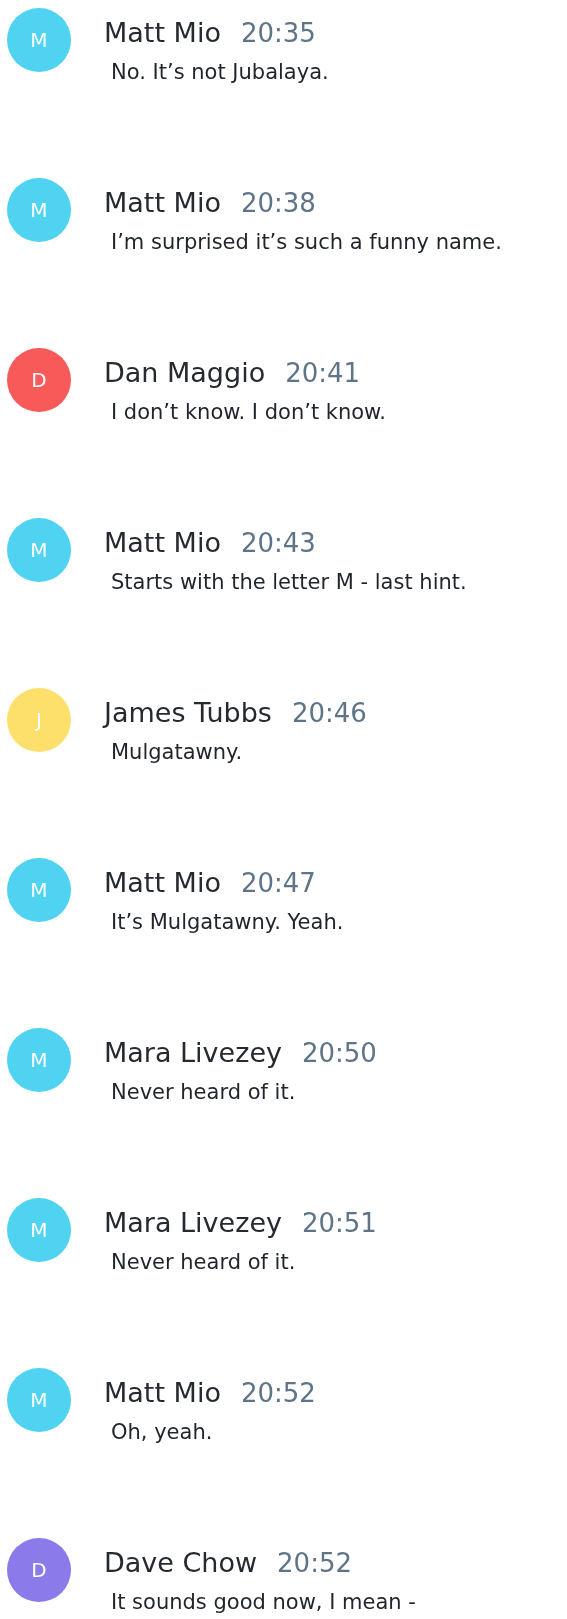  Describe the element at coordinates (39, 720) in the screenshot. I see `avatar: J` at that location.